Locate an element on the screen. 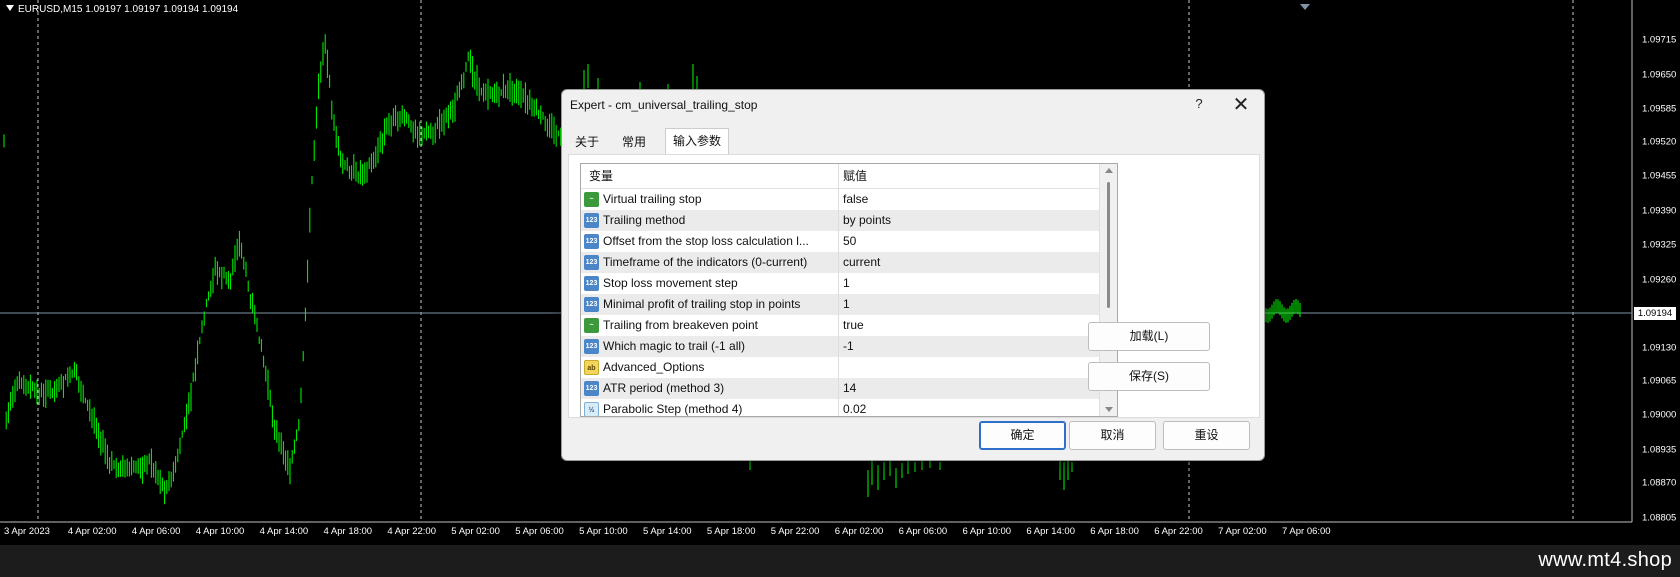 Image resolution: width=1680 pixels, height=577 pixels. parameter-row: ab Advanced_Options is located at coordinates (840, 367).